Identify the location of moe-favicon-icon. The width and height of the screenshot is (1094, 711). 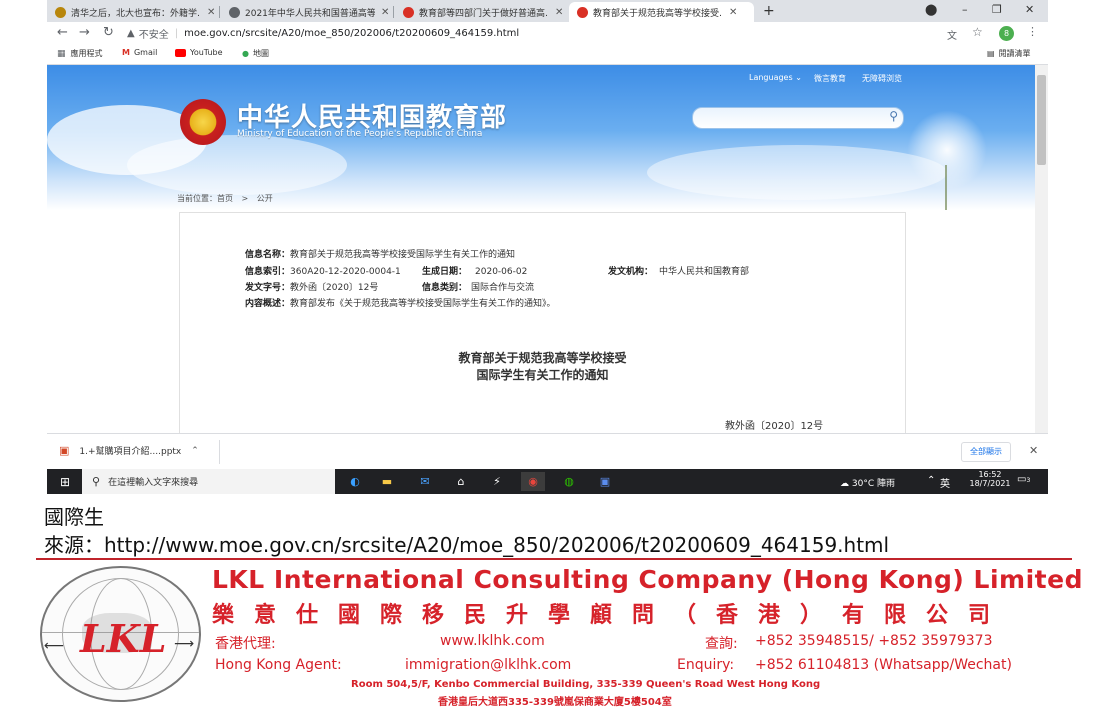
(582, 12).